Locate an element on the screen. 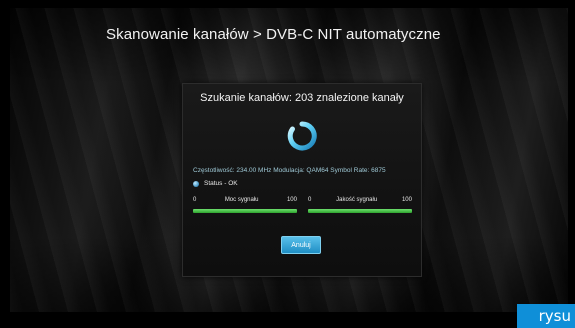 The image size is (575, 328). meter-label: Jakość sygnału is located at coordinates (357, 200).